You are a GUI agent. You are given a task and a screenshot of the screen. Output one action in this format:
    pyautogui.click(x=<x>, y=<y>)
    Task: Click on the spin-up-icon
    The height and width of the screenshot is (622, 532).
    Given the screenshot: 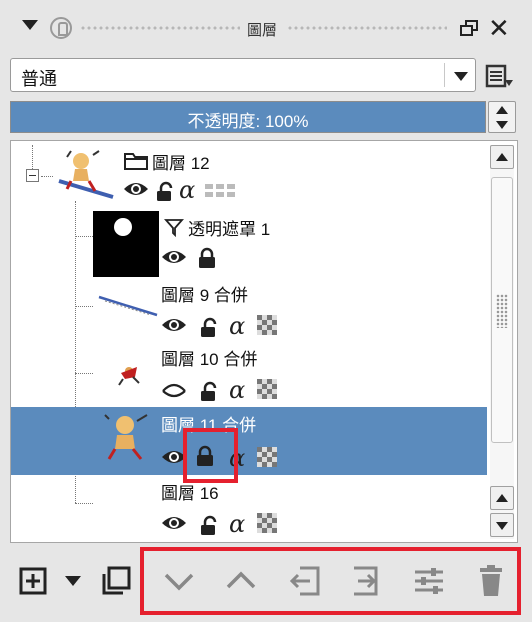 What is the action you would take?
    pyautogui.click(x=502, y=110)
    